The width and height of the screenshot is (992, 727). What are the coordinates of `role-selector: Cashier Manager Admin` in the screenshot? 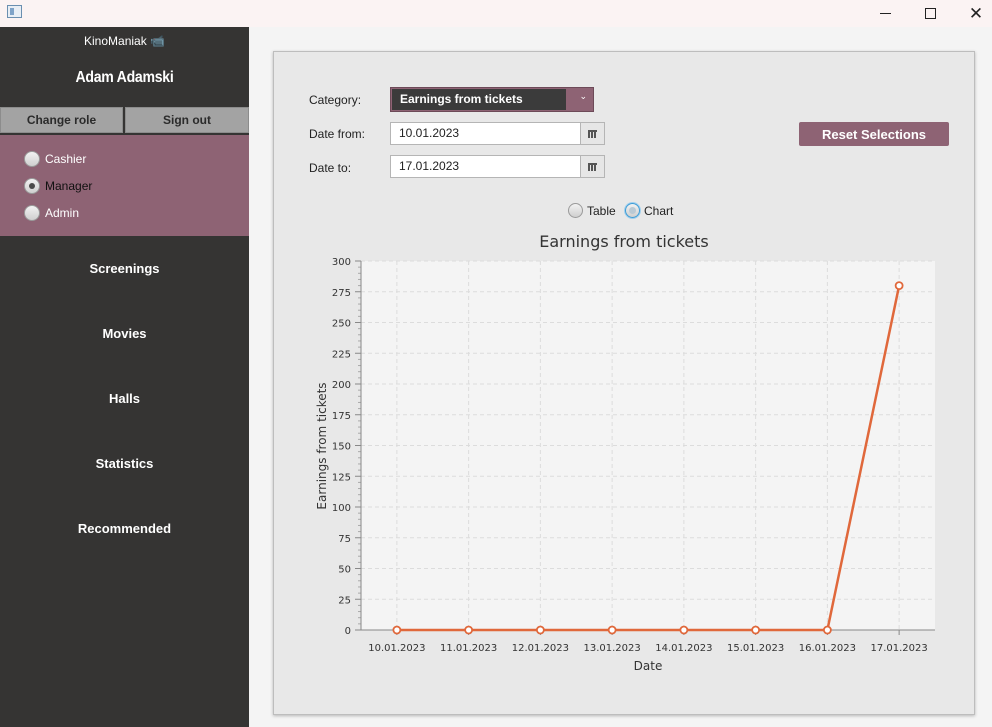 It's located at (124, 185).